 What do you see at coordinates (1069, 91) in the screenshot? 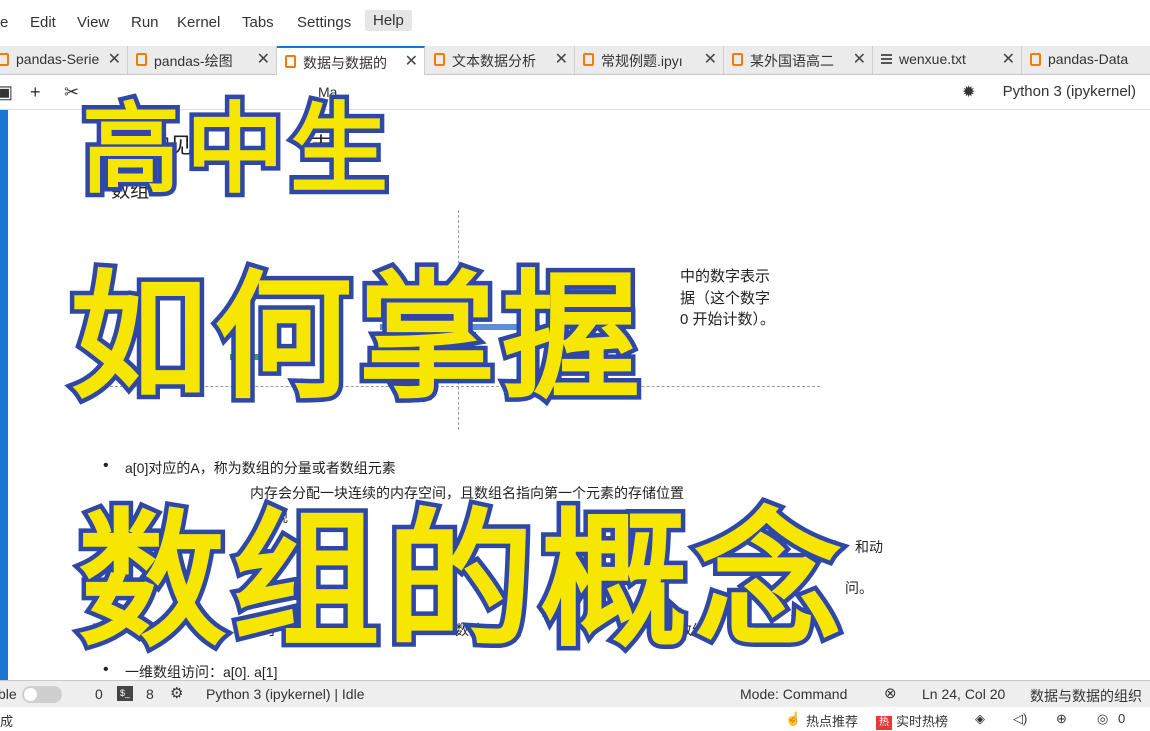
I see `kernel-name: Python 3 (ipykernel)` at bounding box center [1069, 91].